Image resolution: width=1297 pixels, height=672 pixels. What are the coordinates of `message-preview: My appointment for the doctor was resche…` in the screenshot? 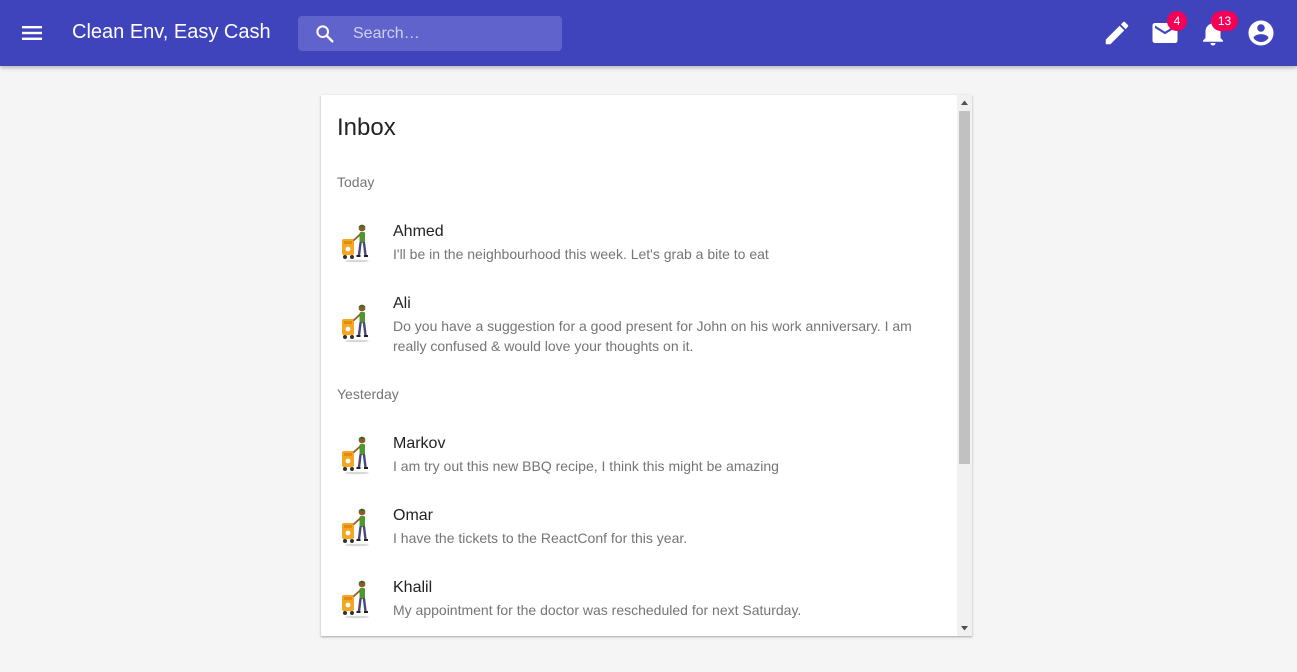 It's located at (597, 610).